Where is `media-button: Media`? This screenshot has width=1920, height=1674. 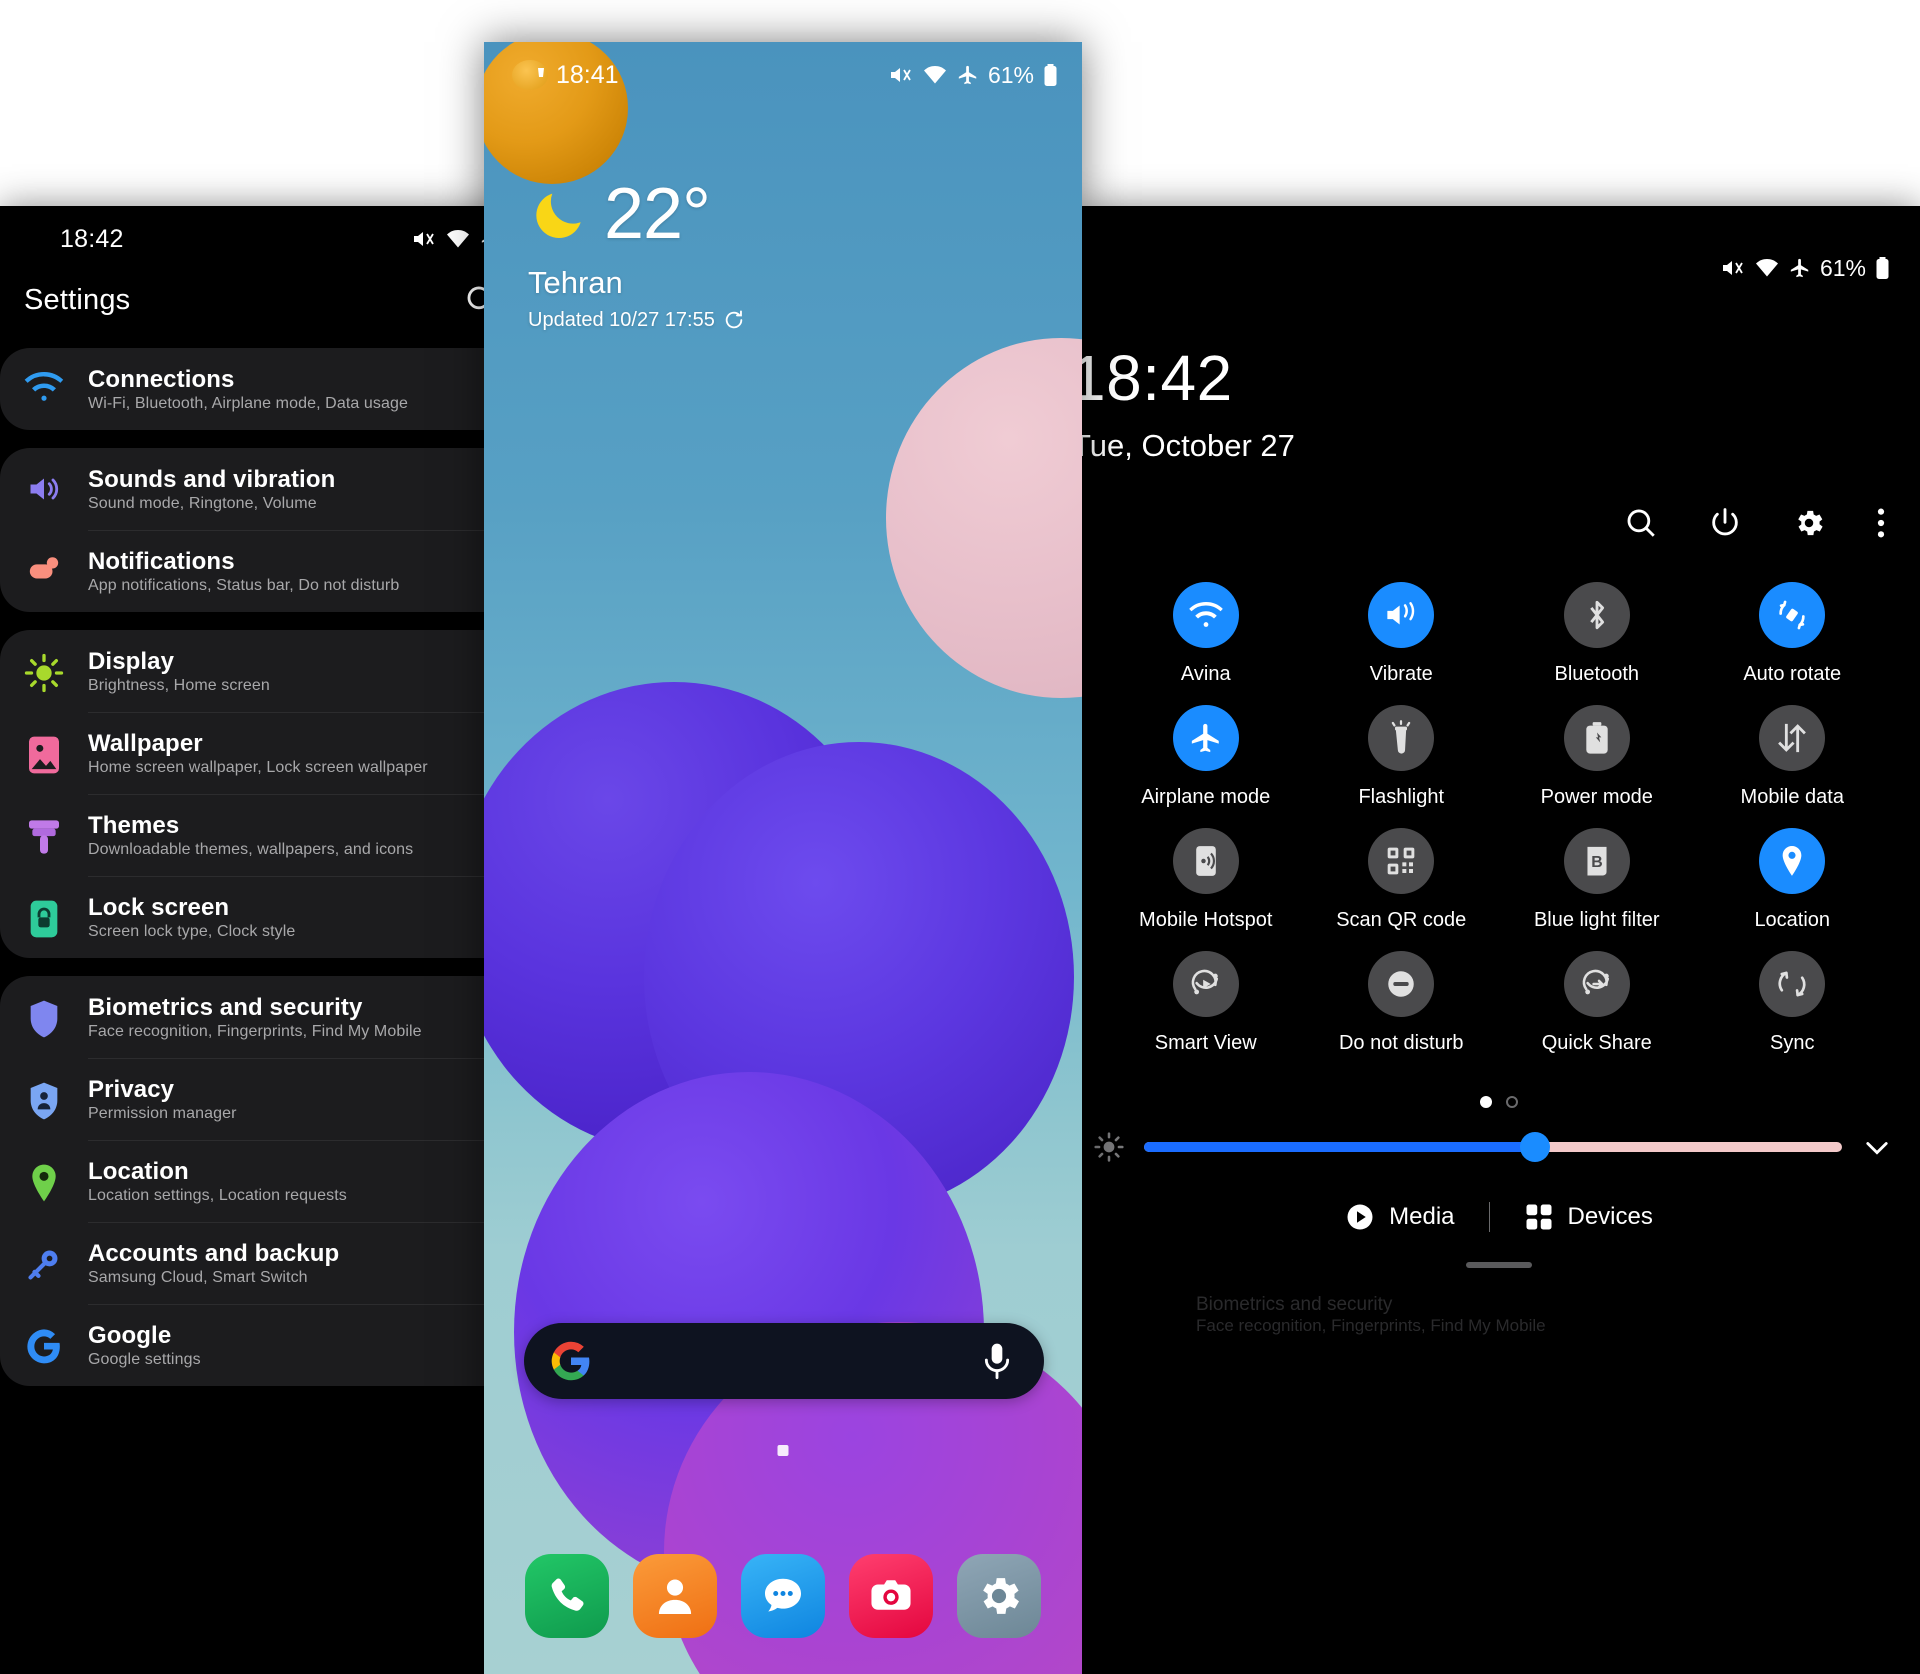 media-button: Media is located at coordinates (1400, 1217).